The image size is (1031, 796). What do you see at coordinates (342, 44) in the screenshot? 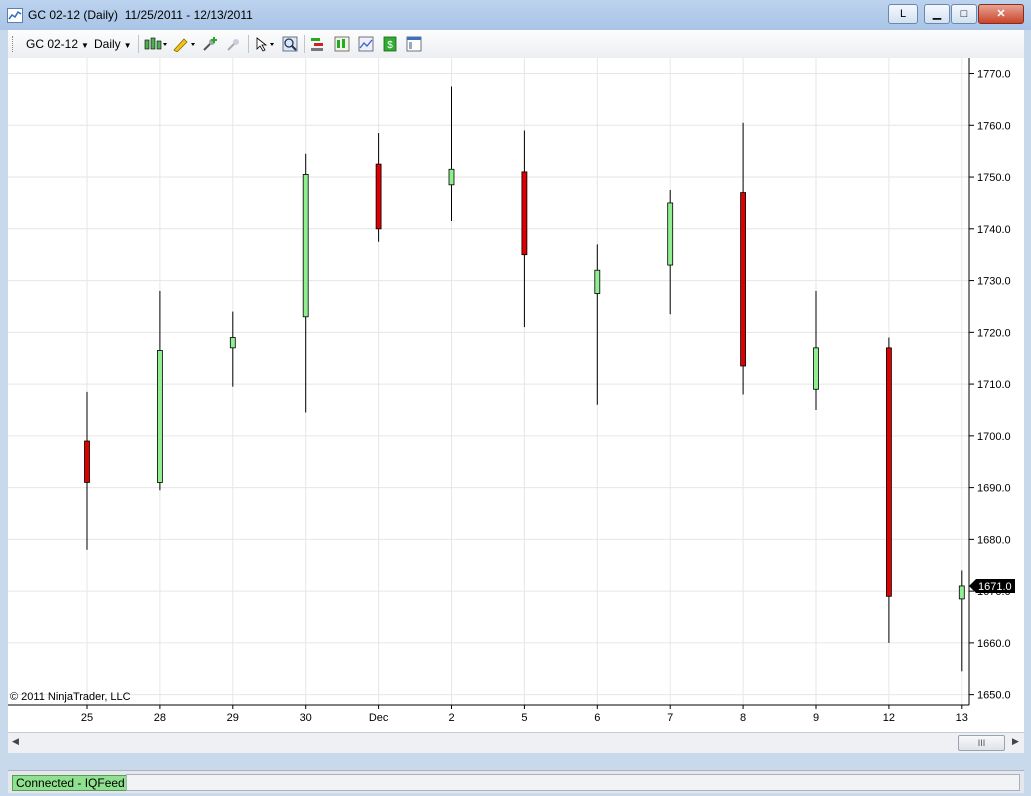
I see `chart-style-icon` at bounding box center [342, 44].